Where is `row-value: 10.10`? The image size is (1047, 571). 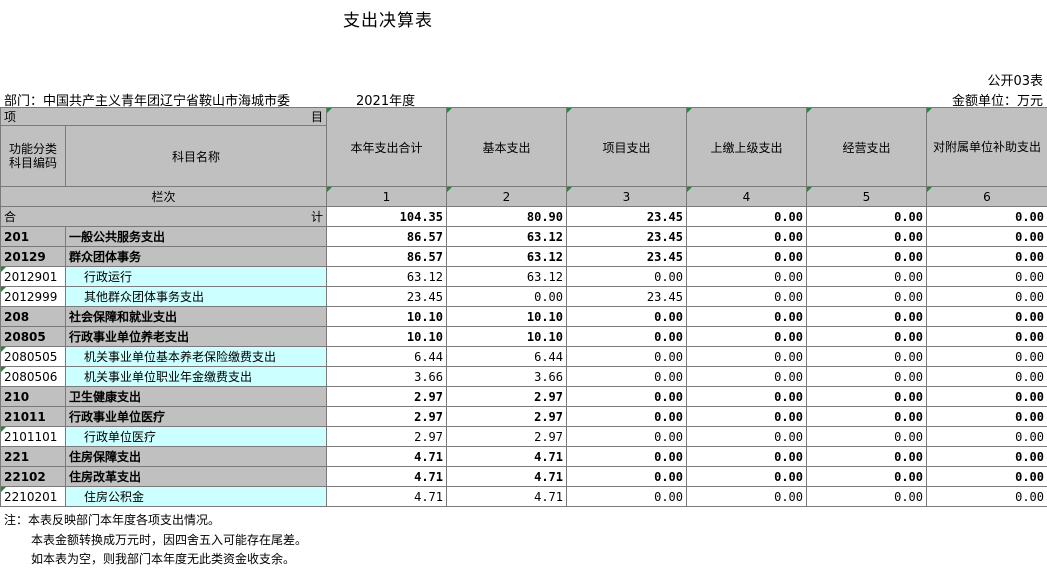 row-value: 10.10 is located at coordinates (386, 336).